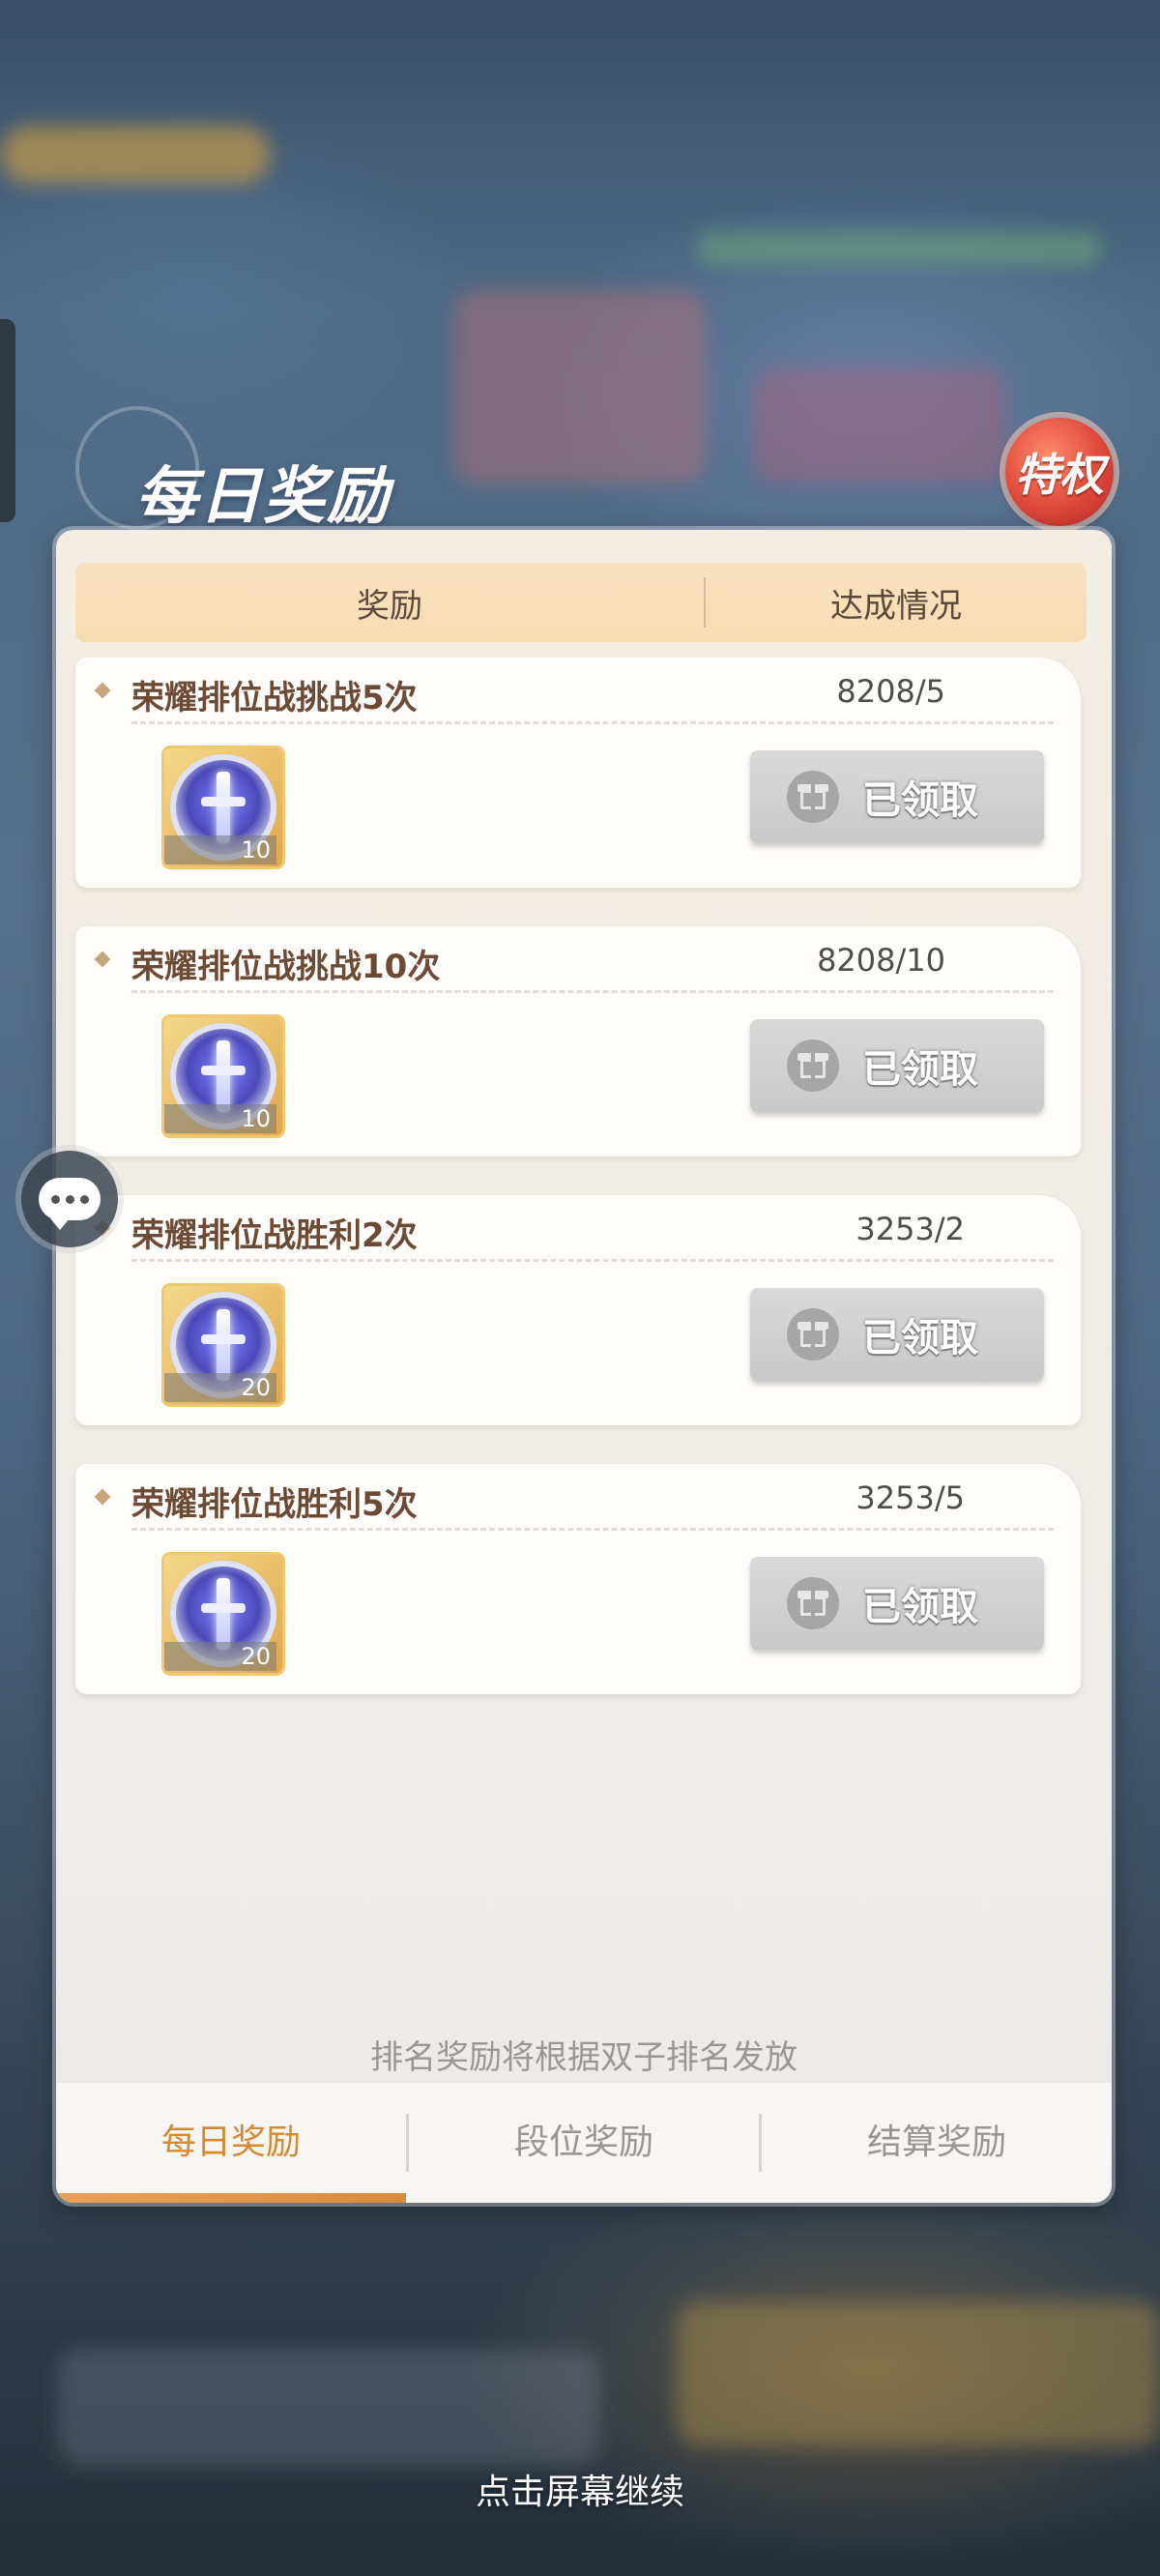 The height and width of the screenshot is (2576, 1160). Describe the element at coordinates (274, 1504) in the screenshot. I see `task-name: 荣耀排位战胜利5次` at that location.